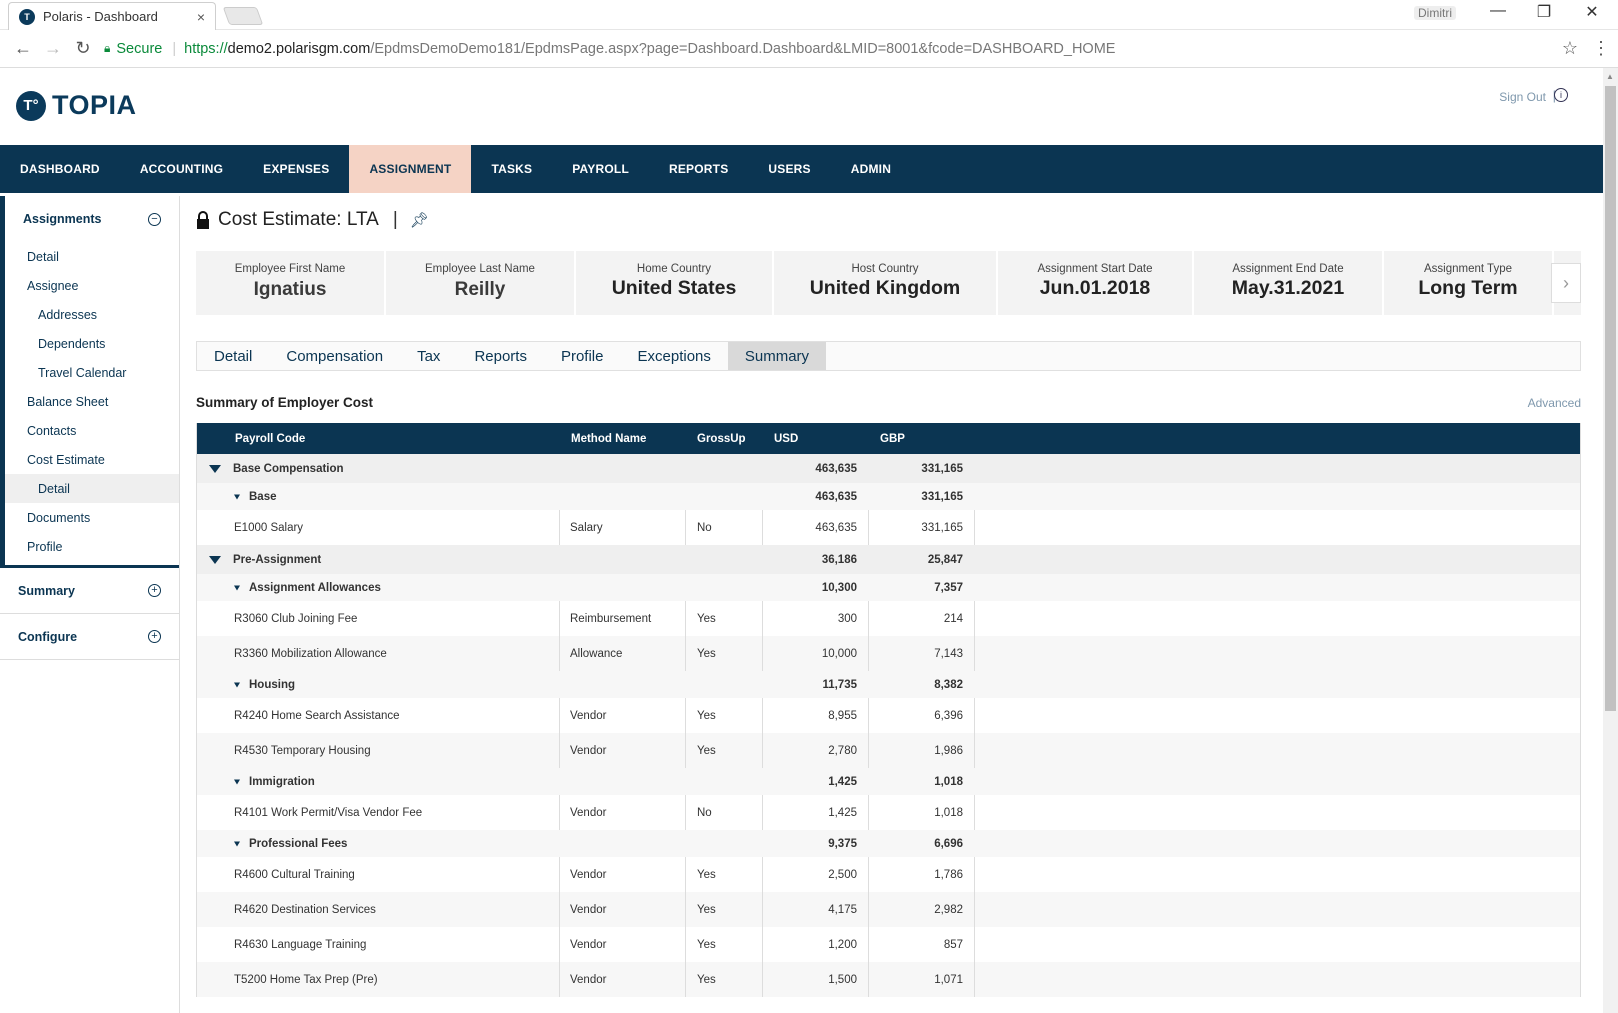 The image size is (1618, 1013). I want to click on window-close-icon: ✕, so click(1592, 12).